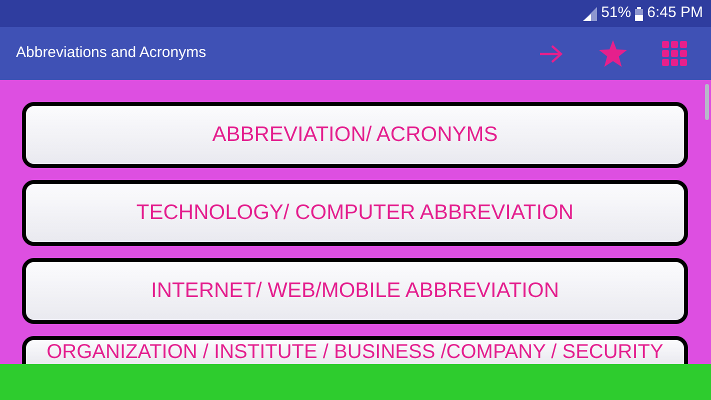  Describe the element at coordinates (590, 13) in the screenshot. I see `signal-icon` at that location.